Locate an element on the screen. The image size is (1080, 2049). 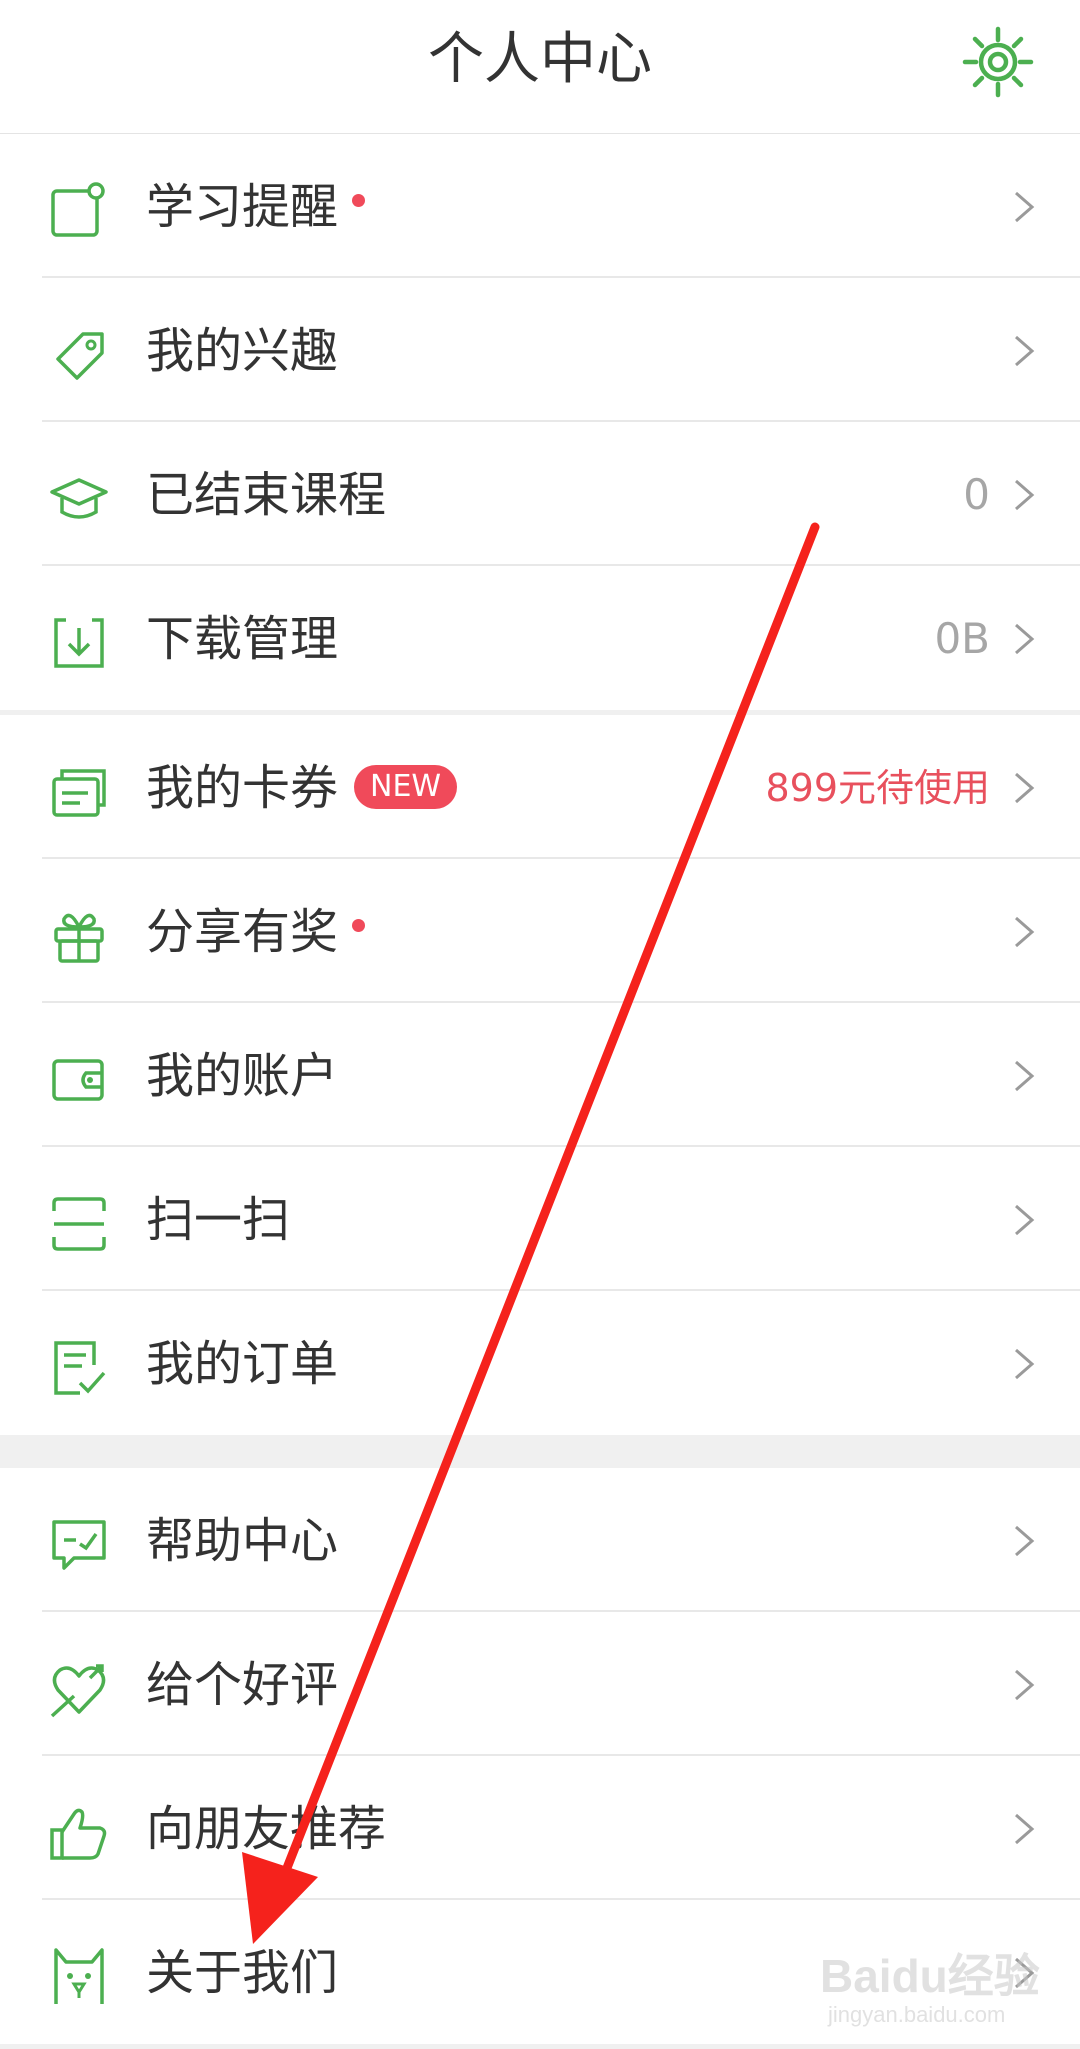
menu-item-text: 我的账户 is located at coordinates (242, 1076).